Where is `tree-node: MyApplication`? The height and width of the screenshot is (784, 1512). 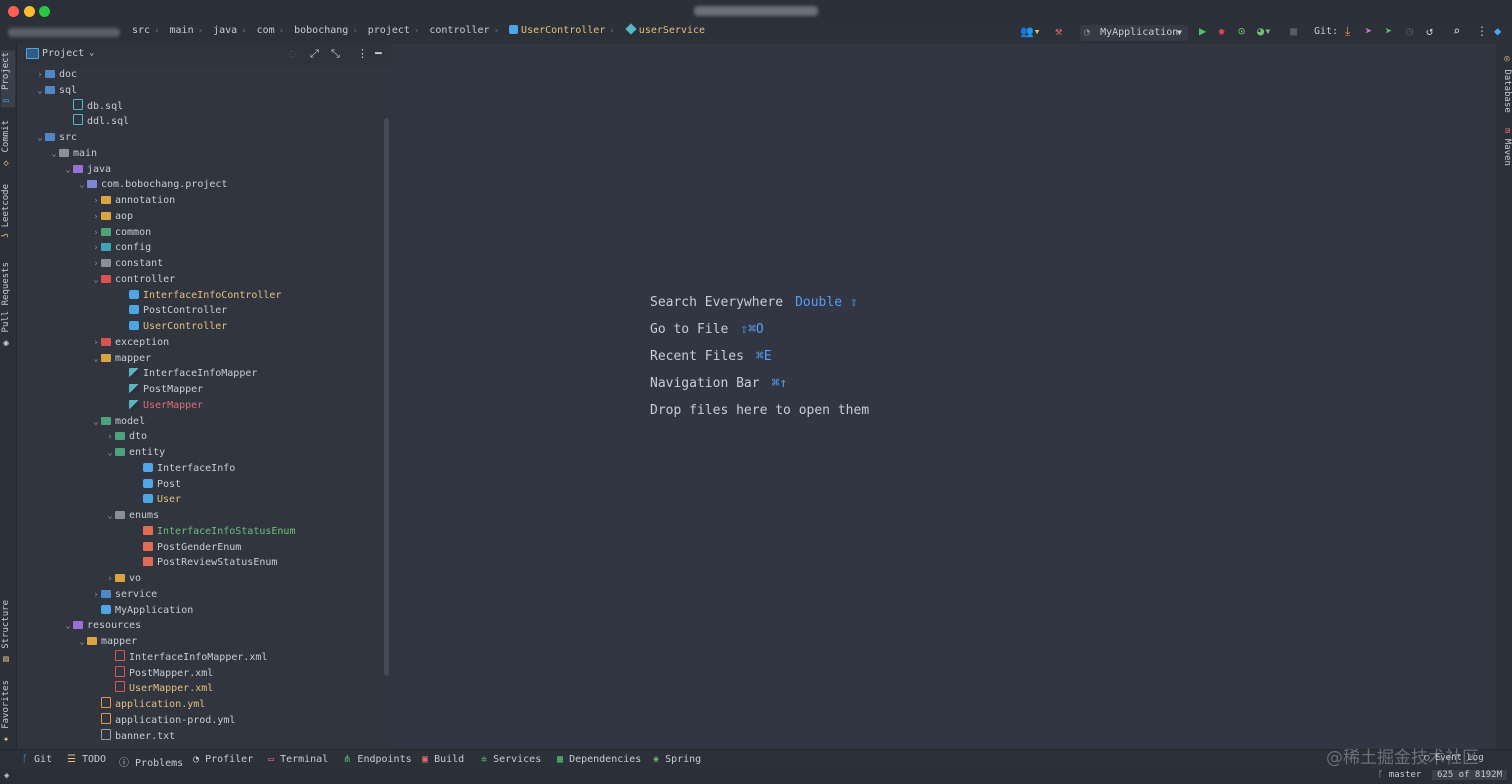
tree-node: MyApplication is located at coordinates (142, 611).